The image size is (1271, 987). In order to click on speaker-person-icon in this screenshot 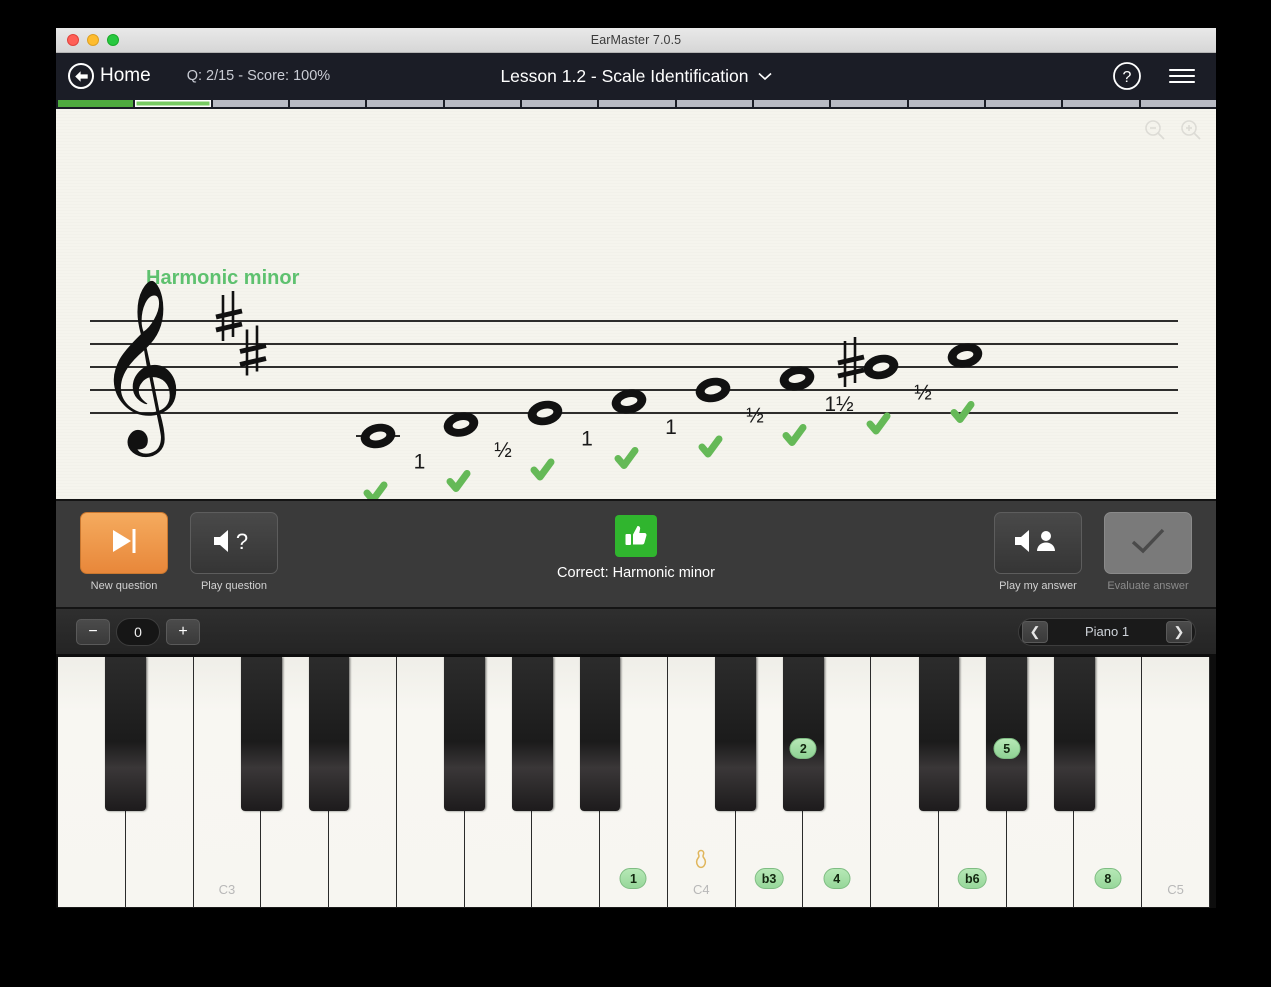, I will do `click(1038, 543)`.